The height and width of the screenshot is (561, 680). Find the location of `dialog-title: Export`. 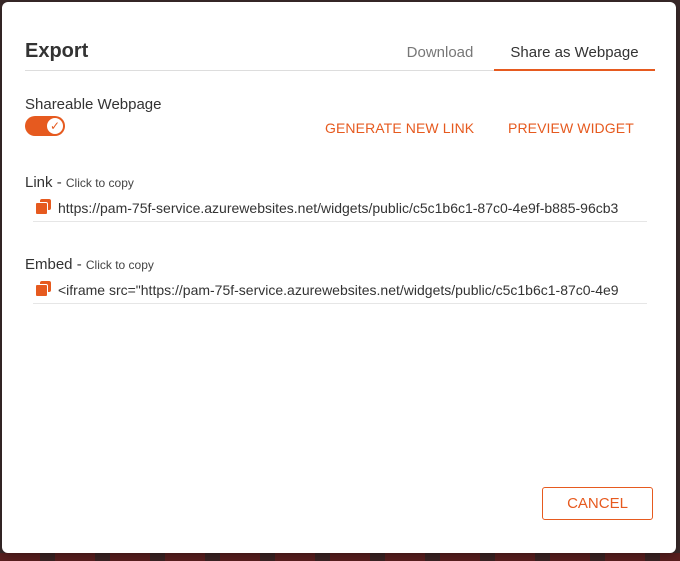

dialog-title: Export is located at coordinates (57, 51).